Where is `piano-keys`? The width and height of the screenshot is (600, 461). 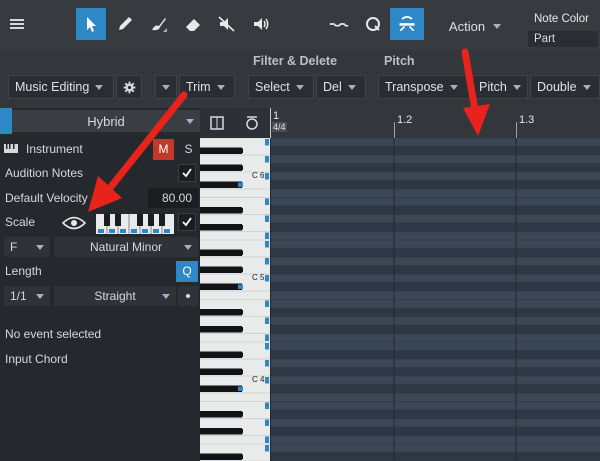 piano-keys is located at coordinates (235, 299).